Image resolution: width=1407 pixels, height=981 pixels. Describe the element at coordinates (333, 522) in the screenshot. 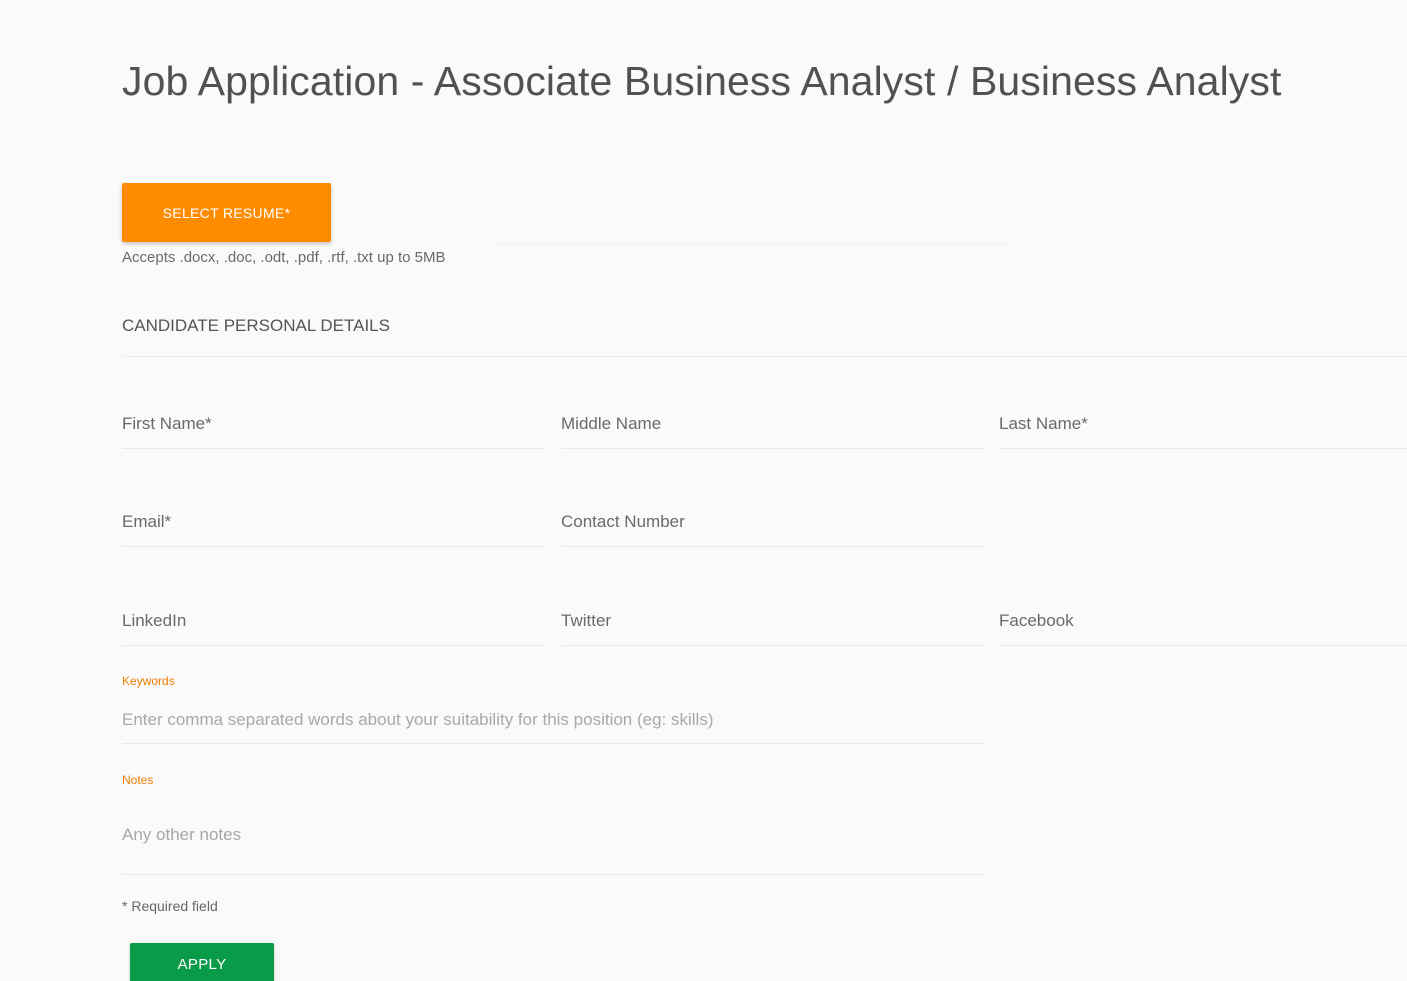

I see `email-field` at that location.